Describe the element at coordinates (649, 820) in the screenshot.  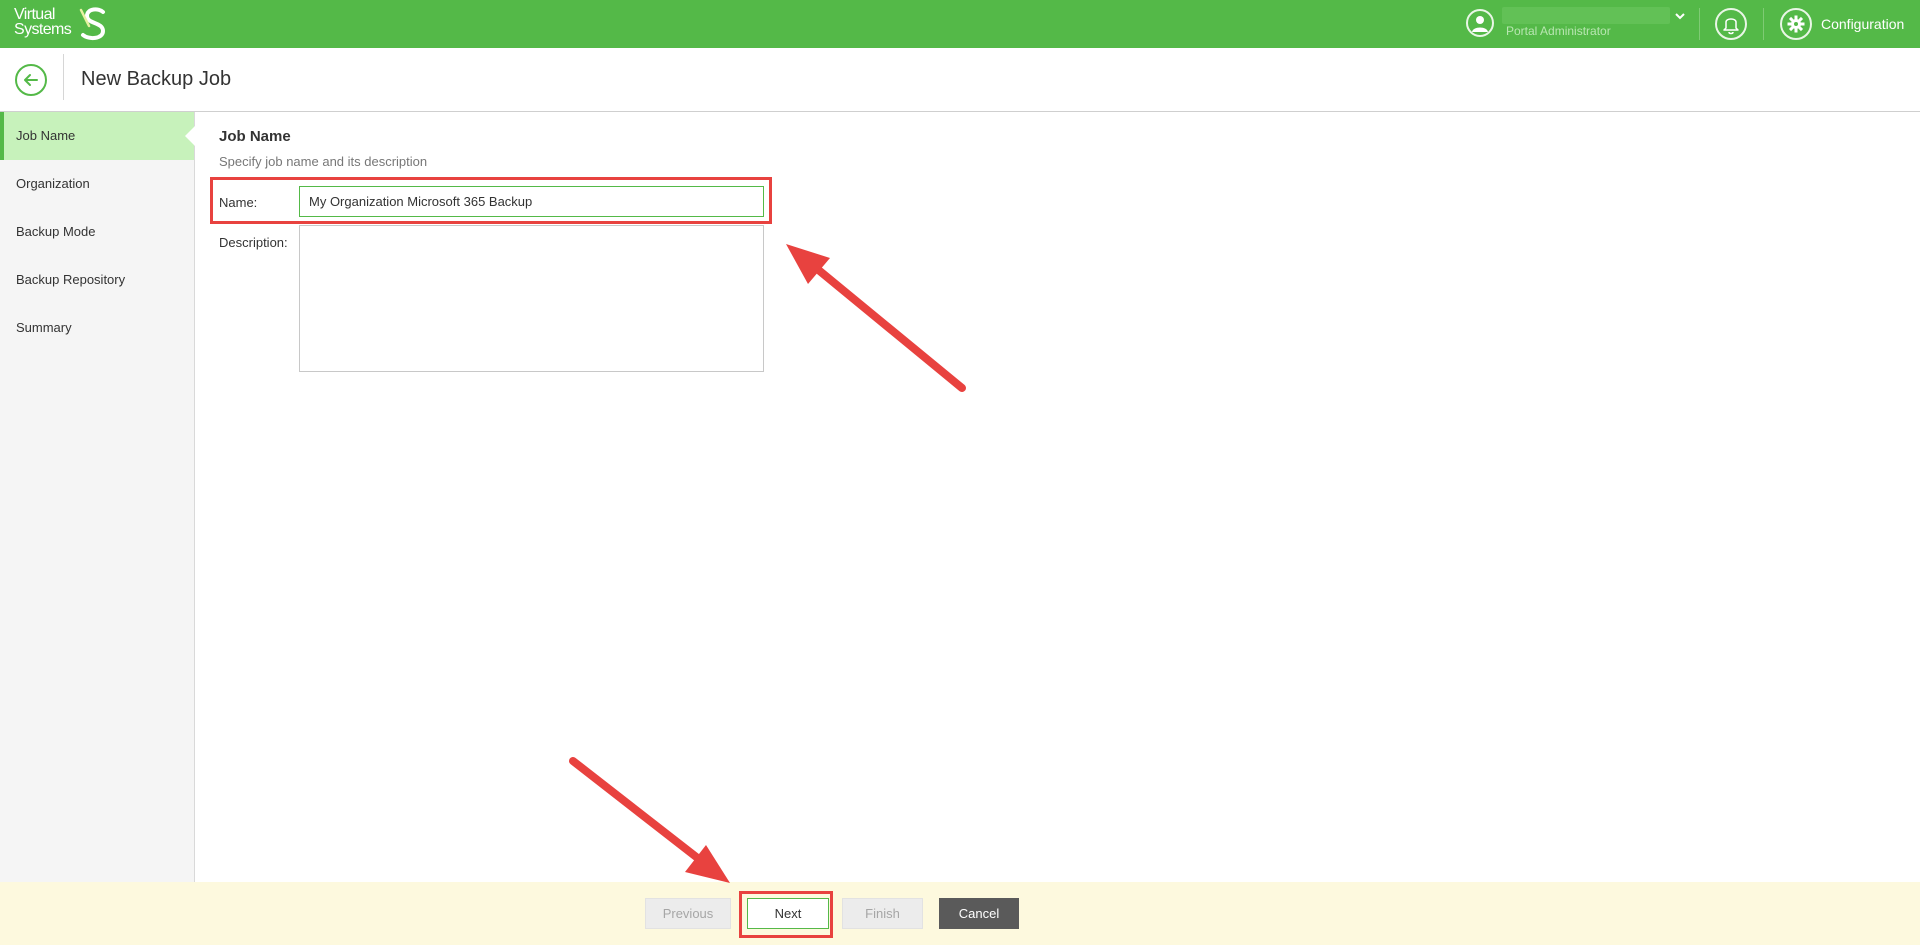
I see `annotation-arrow-to-next` at that location.